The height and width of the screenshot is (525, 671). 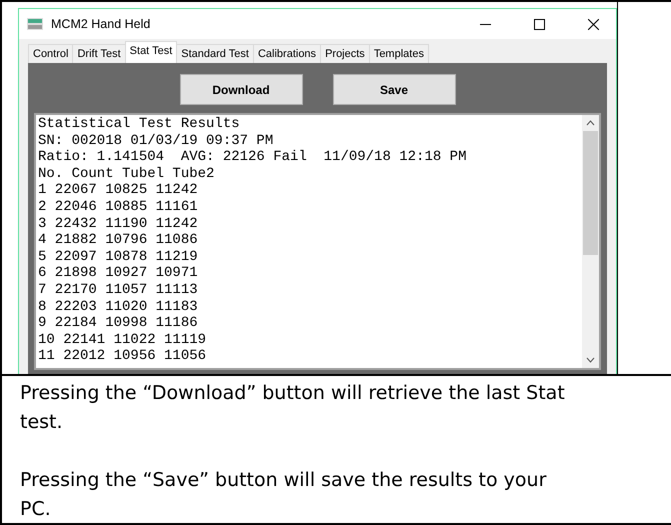 I want to click on result-line: 5 22097 10878 11219, so click(x=118, y=257).